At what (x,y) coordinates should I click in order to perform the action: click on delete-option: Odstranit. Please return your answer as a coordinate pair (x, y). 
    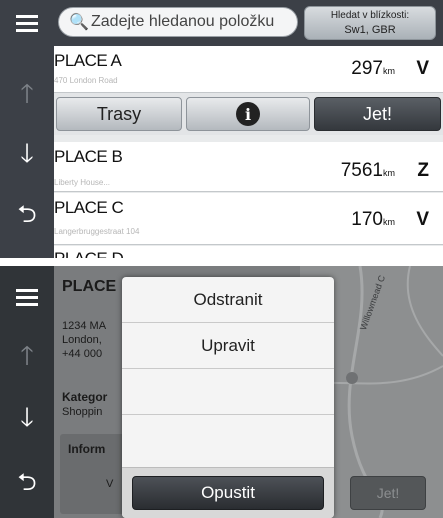
    Looking at the image, I should click on (228, 300).